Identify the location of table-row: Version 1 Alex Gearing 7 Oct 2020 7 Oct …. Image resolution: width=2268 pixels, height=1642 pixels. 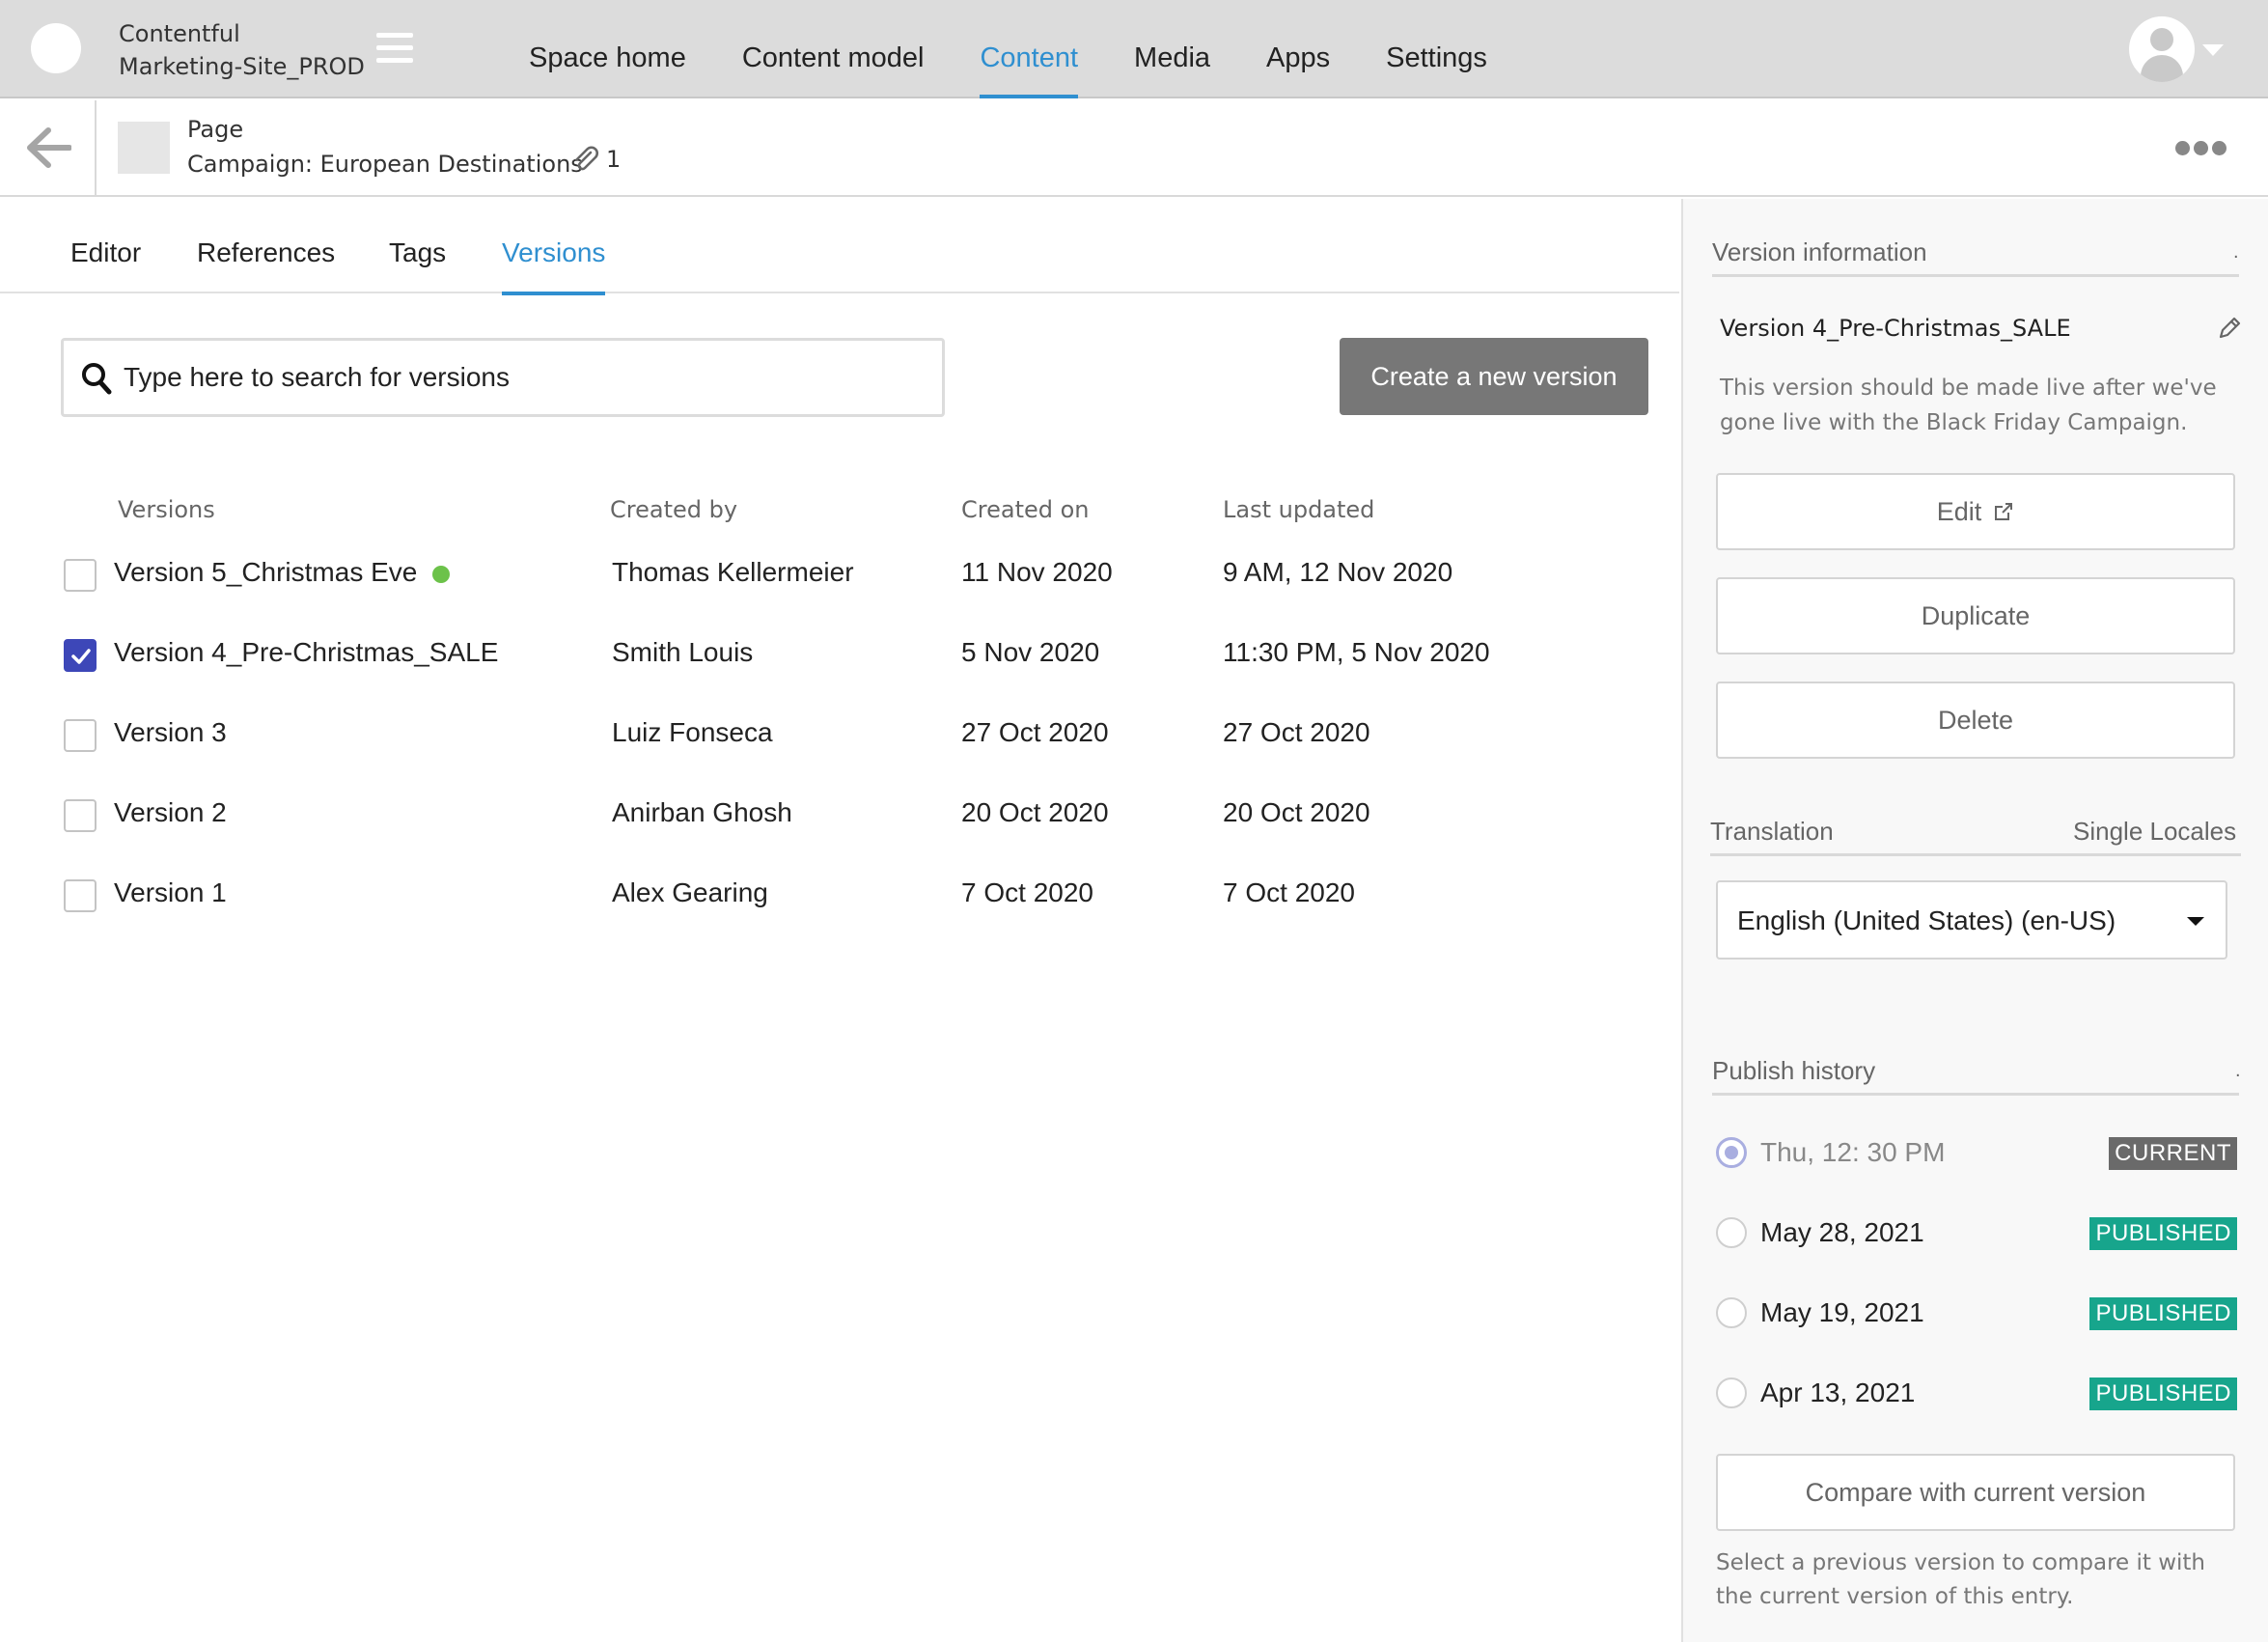
(839, 897).